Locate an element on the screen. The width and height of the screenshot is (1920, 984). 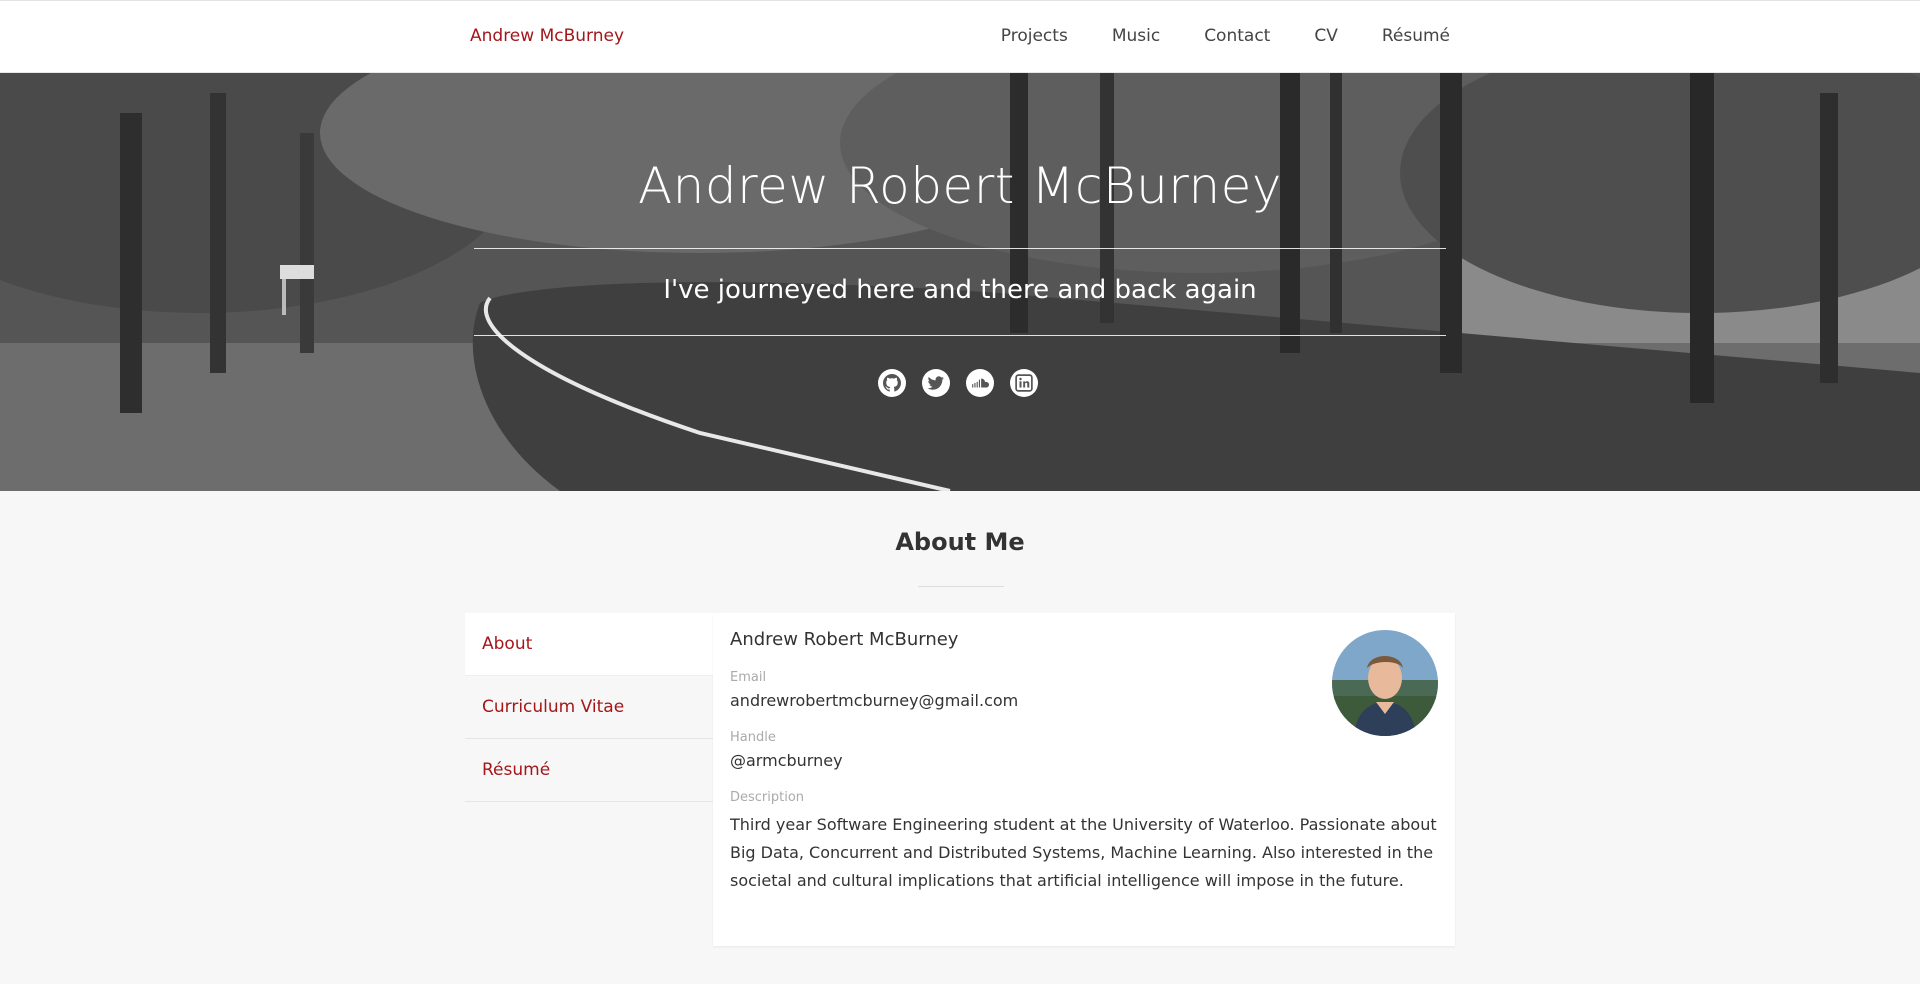
brand-link: Andrew McBurney is located at coordinates (547, 36).